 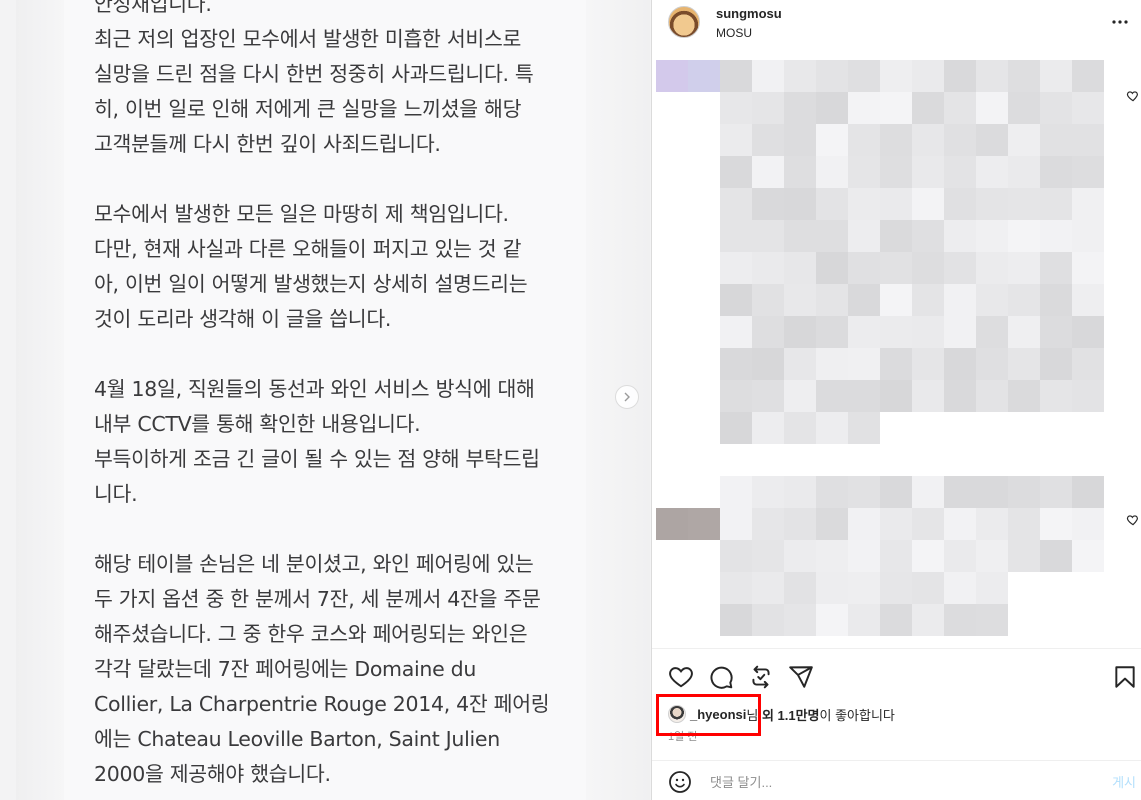 What do you see at coordinates (734, 33) in the screenshot?
I see `author-subtitle: MOSU` at bounding box center [734, 33].